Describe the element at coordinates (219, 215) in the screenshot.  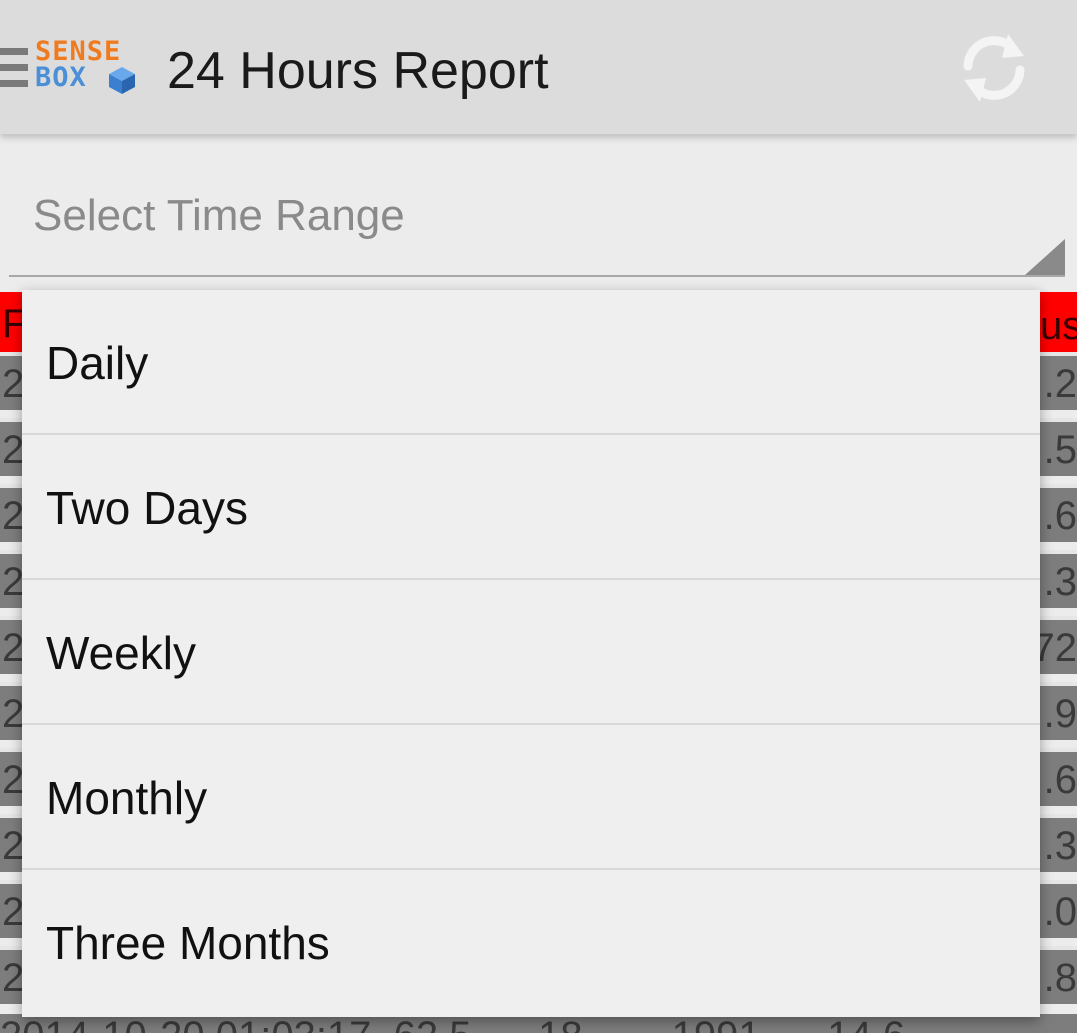
I see `spinner-placeholder: Select Time Range` at that location.